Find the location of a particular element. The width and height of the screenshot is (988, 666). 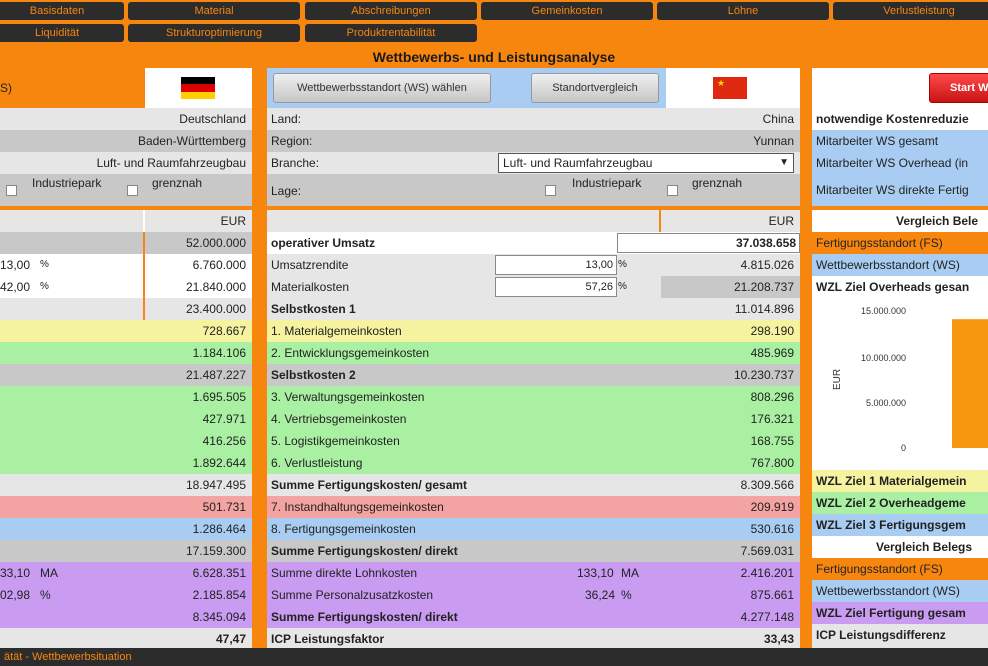

umsatzrendite-value: 4.815.026 is located at coordinates (767, 265).